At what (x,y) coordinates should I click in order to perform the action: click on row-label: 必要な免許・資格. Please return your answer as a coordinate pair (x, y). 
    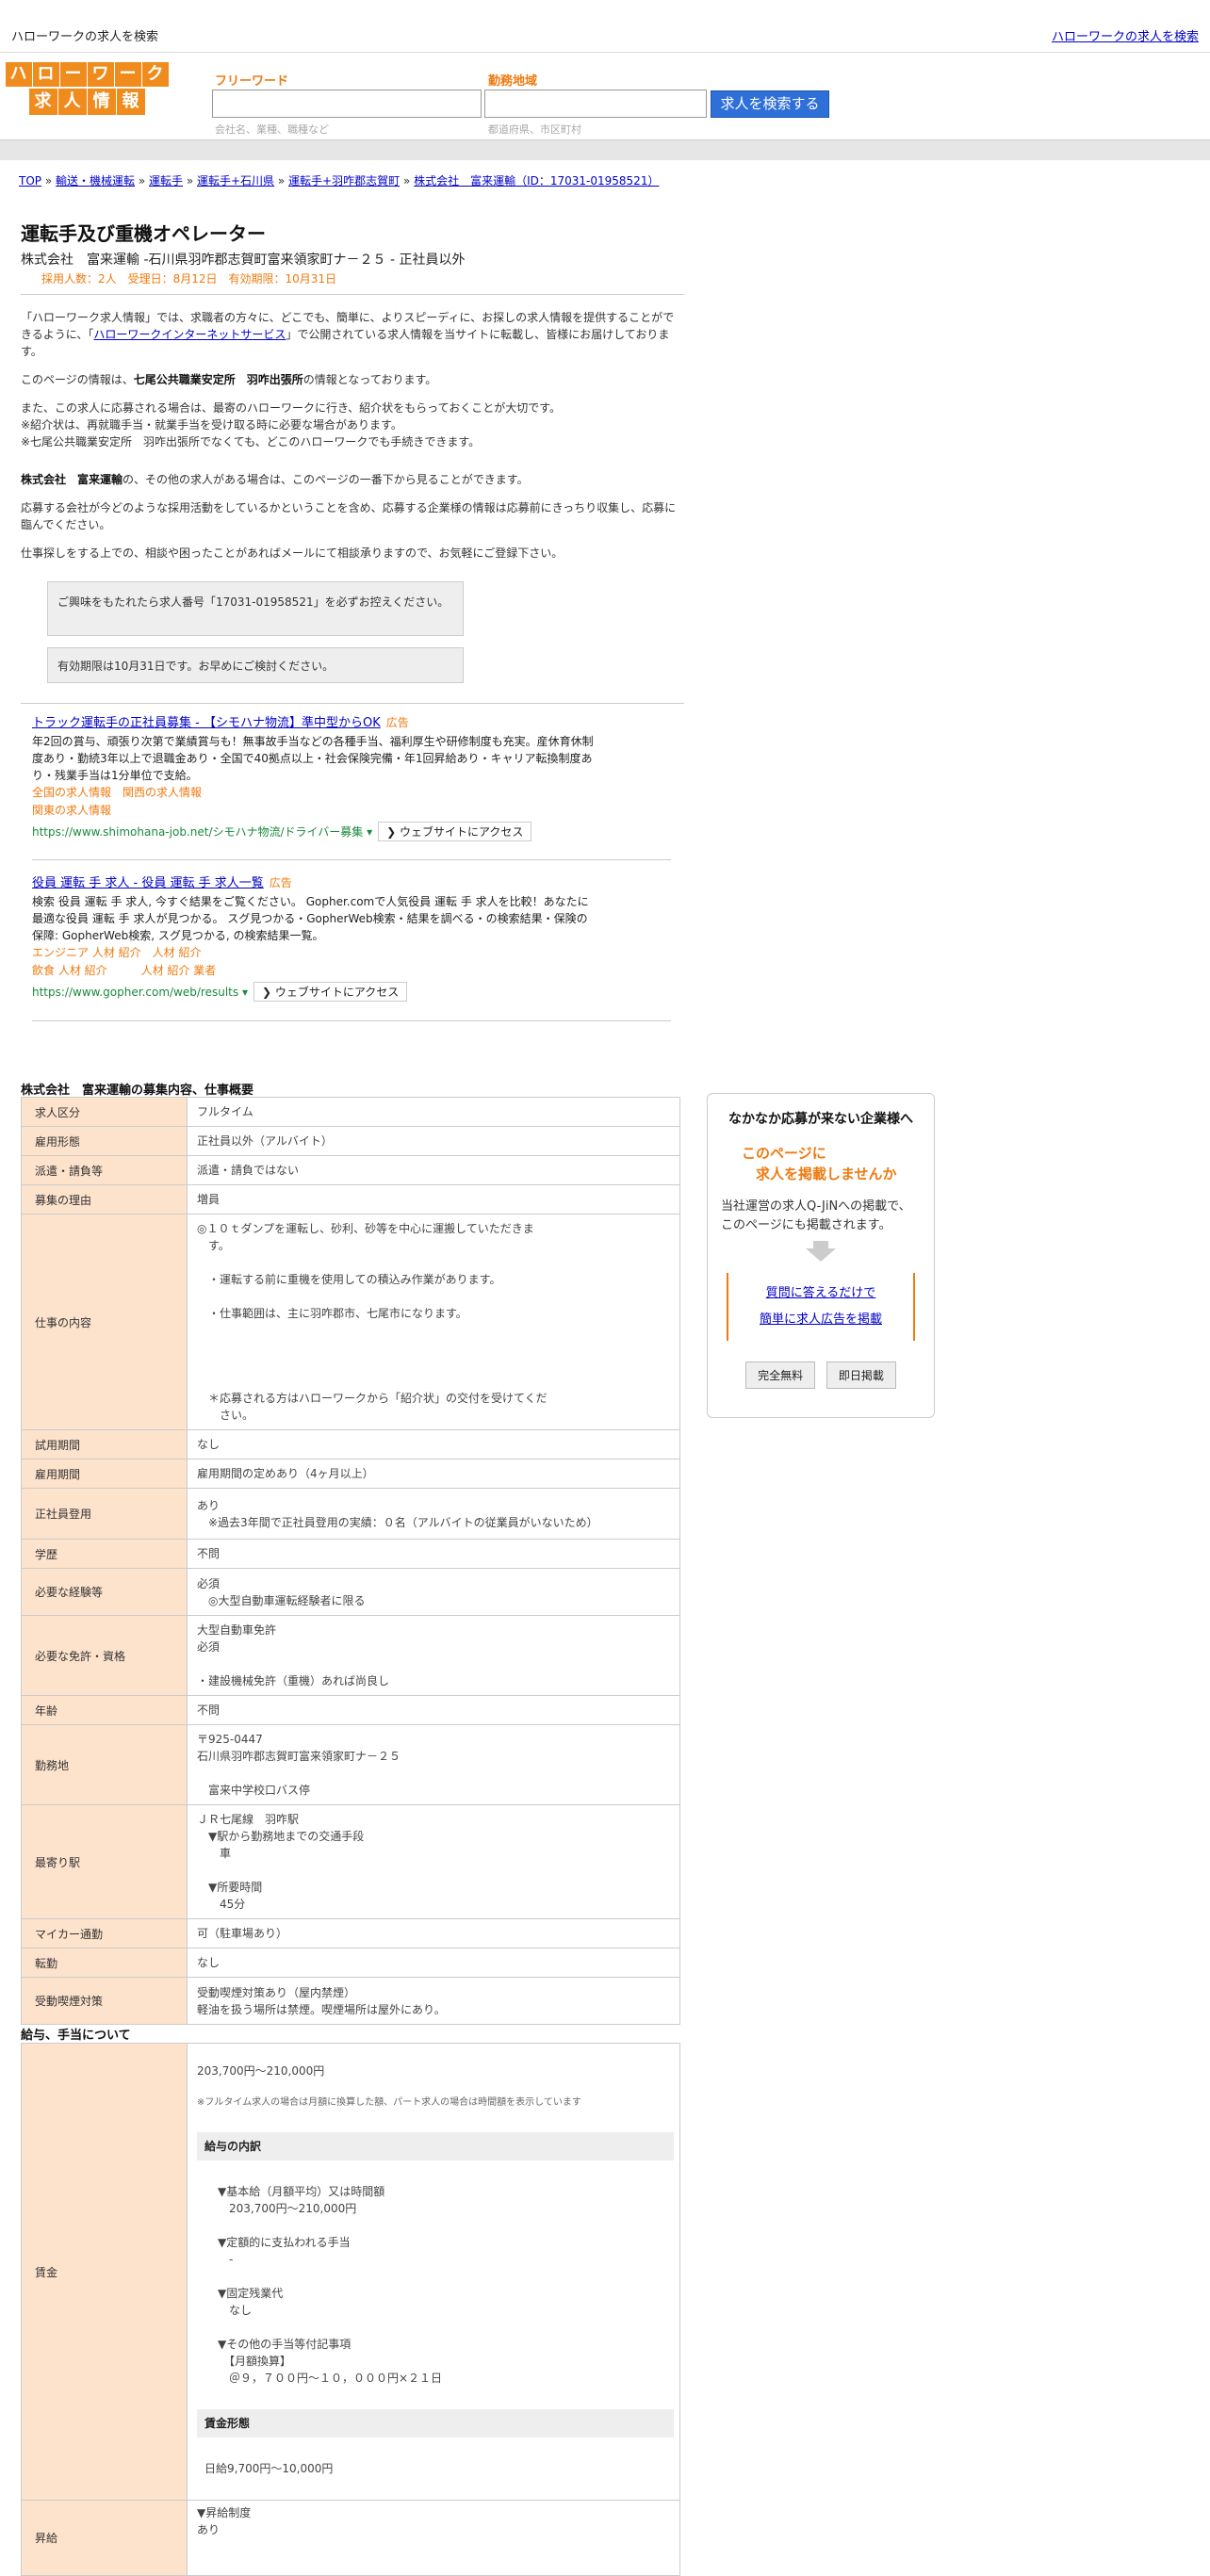
    Looking at the image, I should click on (104, 1655).